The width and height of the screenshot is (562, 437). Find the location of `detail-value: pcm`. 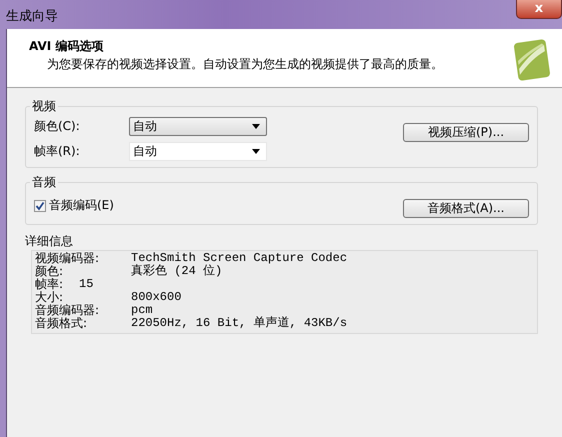

detail-value: pcm is located at coordinates (142, 310).